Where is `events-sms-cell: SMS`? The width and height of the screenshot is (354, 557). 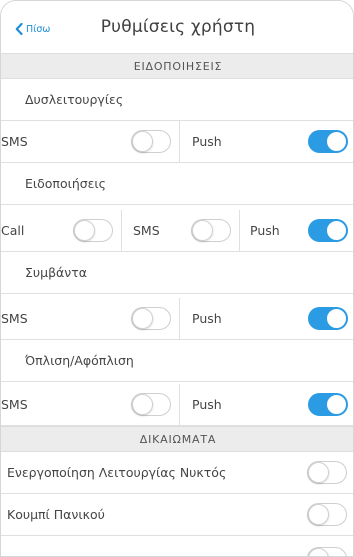 events-sms-cell: SMS is located at coordinates (90, 318).